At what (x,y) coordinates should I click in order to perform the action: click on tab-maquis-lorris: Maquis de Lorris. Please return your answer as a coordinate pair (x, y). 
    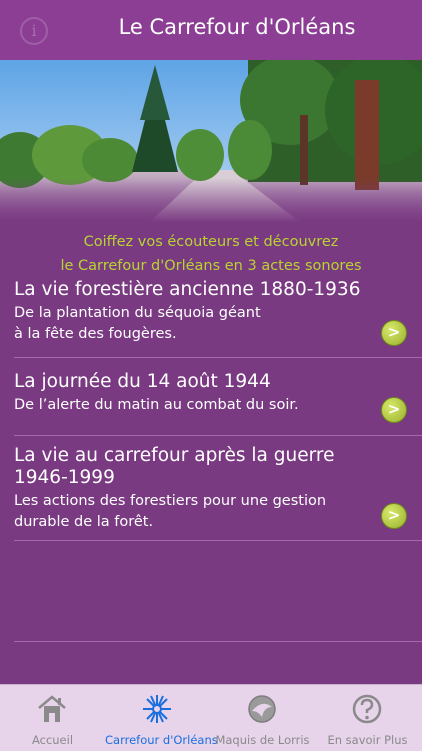
    Looking at the image, I should click on (262, 718).